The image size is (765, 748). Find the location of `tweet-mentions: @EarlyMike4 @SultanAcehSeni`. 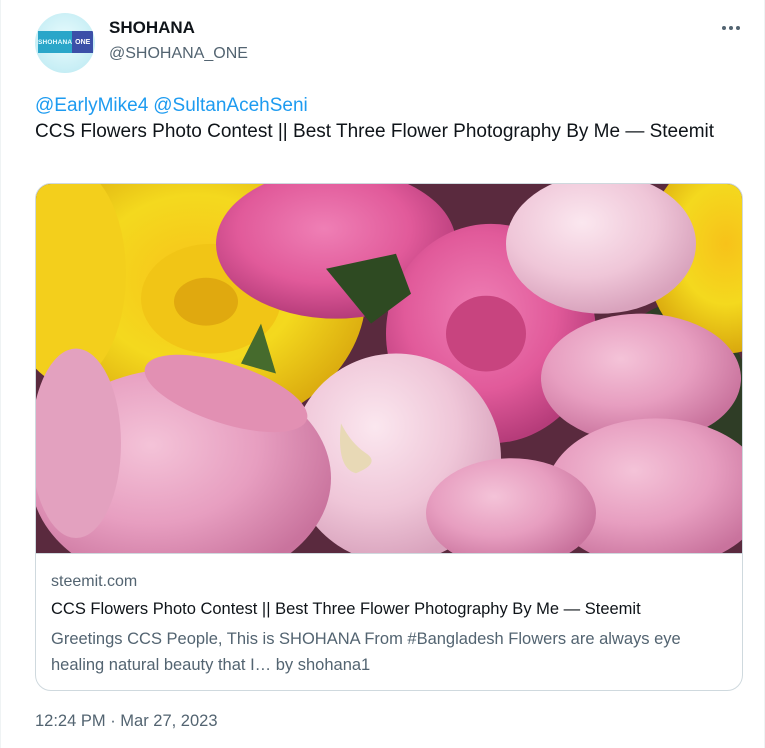

tweet-mentions: @EarlyMike4 @SultanAcehSeni is located at coordinates (171, 106).